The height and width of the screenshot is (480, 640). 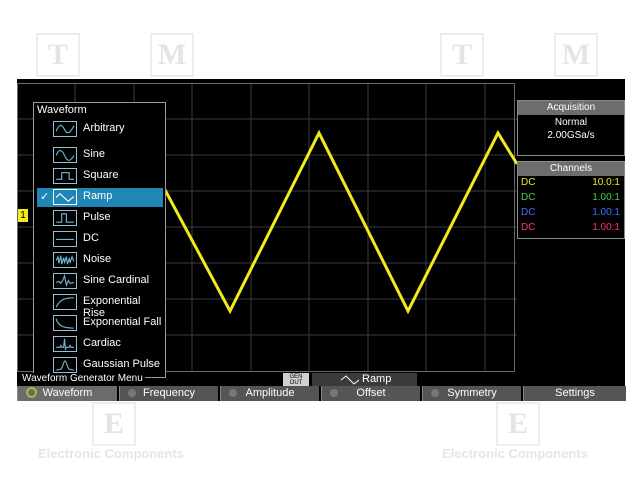 I want to click on gaussian-pulse-icon, so click(x=65, y=365).